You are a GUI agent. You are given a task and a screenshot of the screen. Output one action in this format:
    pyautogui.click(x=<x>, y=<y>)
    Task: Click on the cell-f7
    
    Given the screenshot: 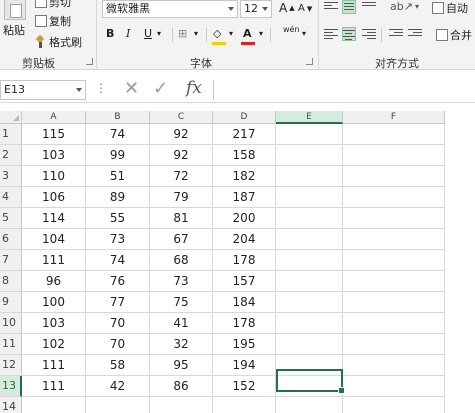 What is the action you would take?
    pyautogui.click(x=394, y=260)
    